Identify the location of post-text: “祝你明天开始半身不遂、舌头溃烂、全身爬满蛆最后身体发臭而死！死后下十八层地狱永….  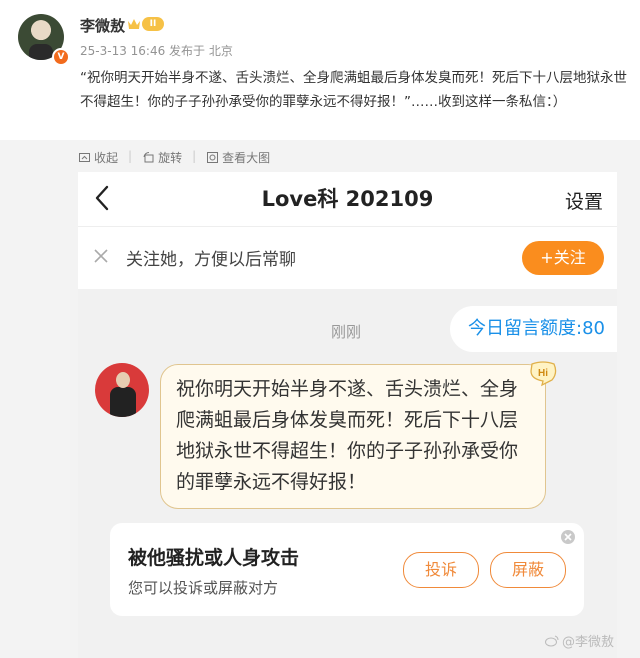
(353, 90).